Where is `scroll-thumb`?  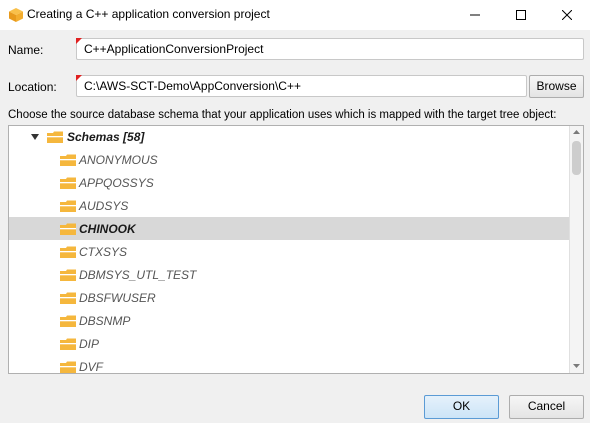
scroll-thumb is located at coordinates (576, 158).